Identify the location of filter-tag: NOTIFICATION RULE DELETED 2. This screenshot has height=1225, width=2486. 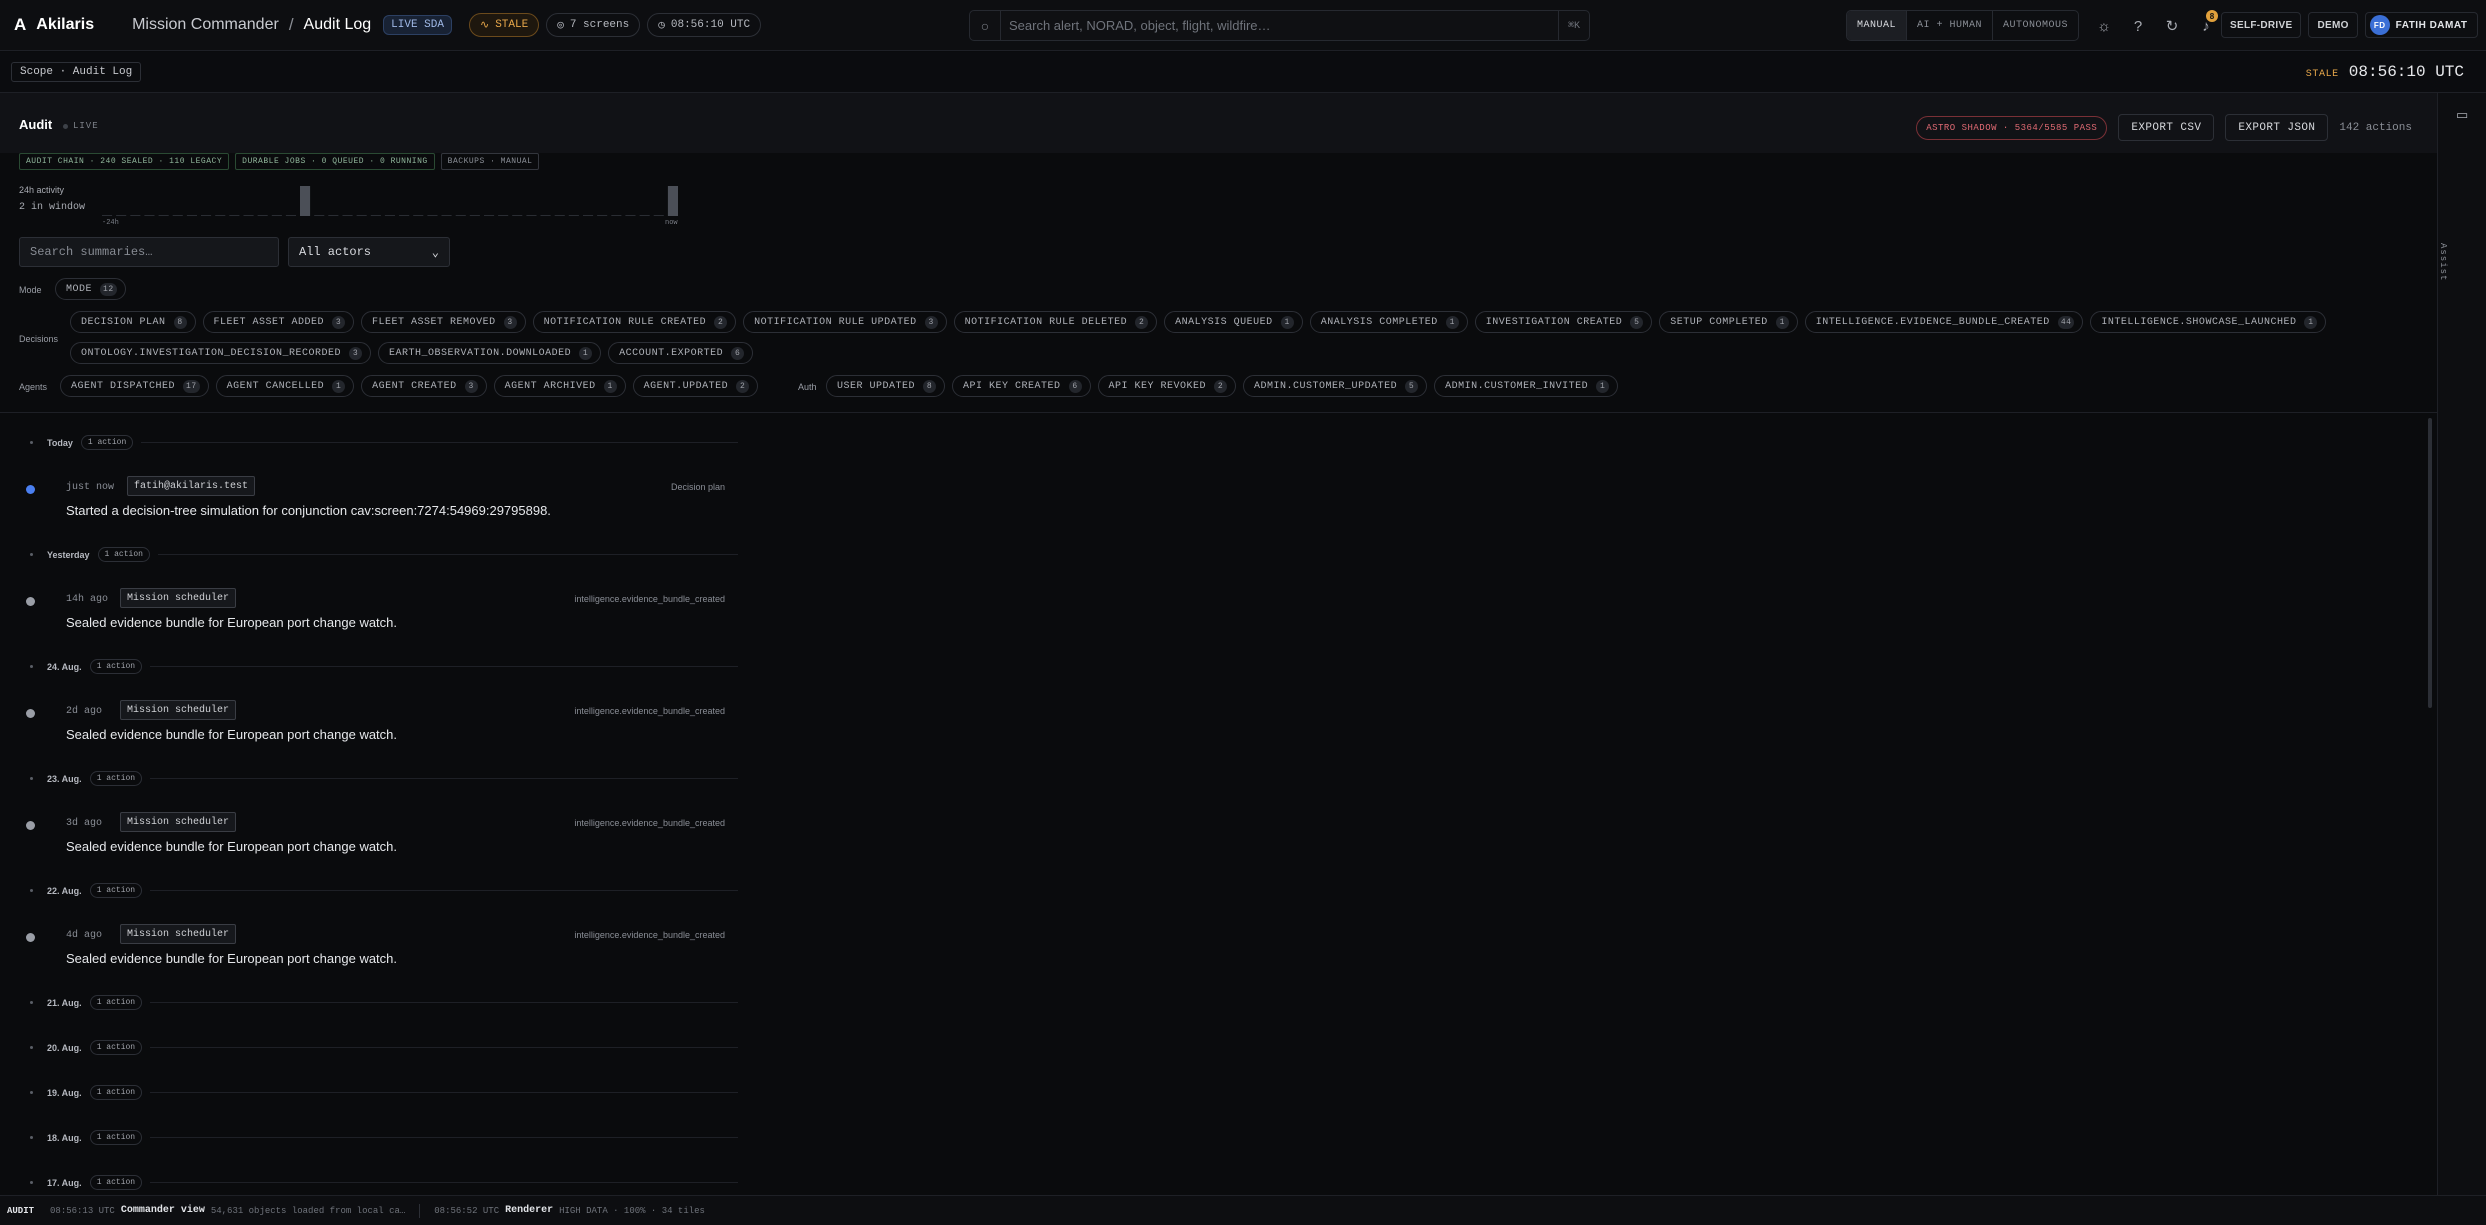
(1055, 322).